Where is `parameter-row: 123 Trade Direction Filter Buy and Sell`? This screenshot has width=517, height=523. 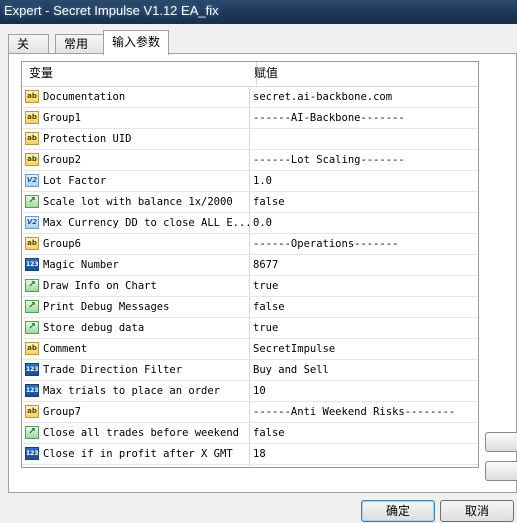 parameter-row: 123 Trade Direction Filter Buy and Sell is located at coordinates (250, 370).